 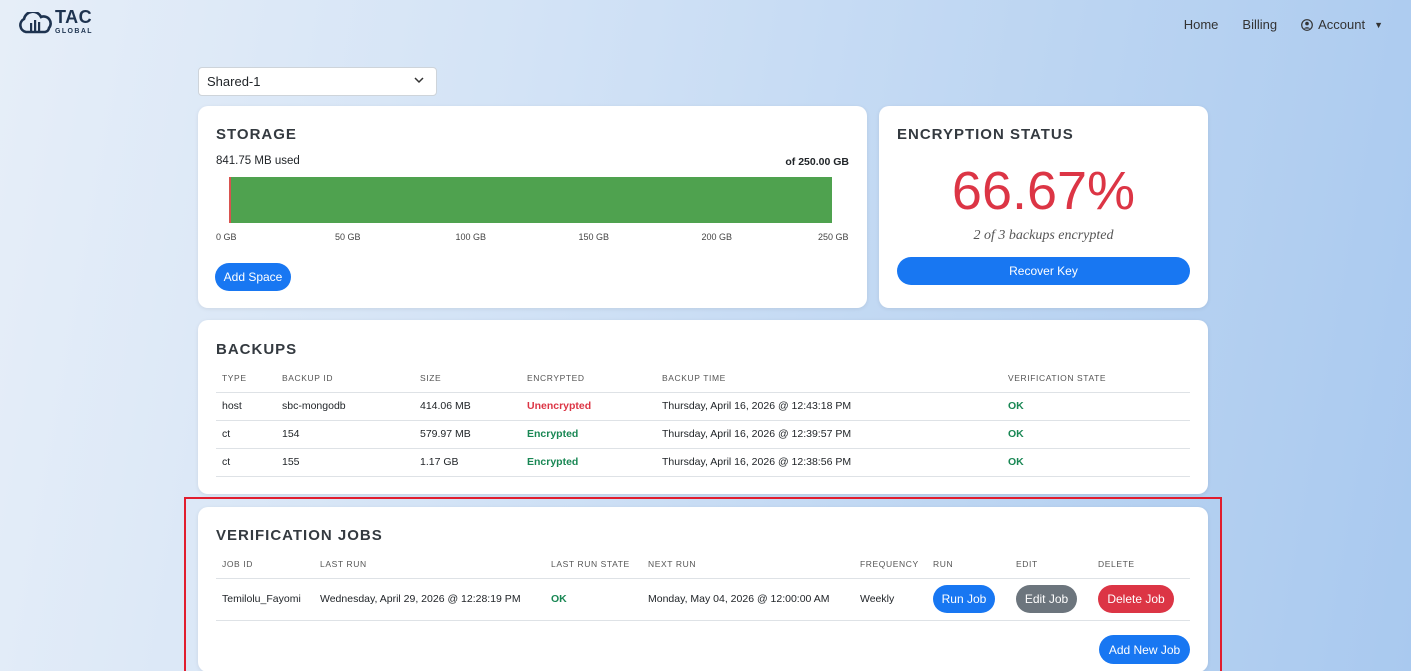 What do you see at coordinates (588, 406) in the screenshot?
I see `cell-encrypted: Unencrypted` at bounding box center [588, 406].